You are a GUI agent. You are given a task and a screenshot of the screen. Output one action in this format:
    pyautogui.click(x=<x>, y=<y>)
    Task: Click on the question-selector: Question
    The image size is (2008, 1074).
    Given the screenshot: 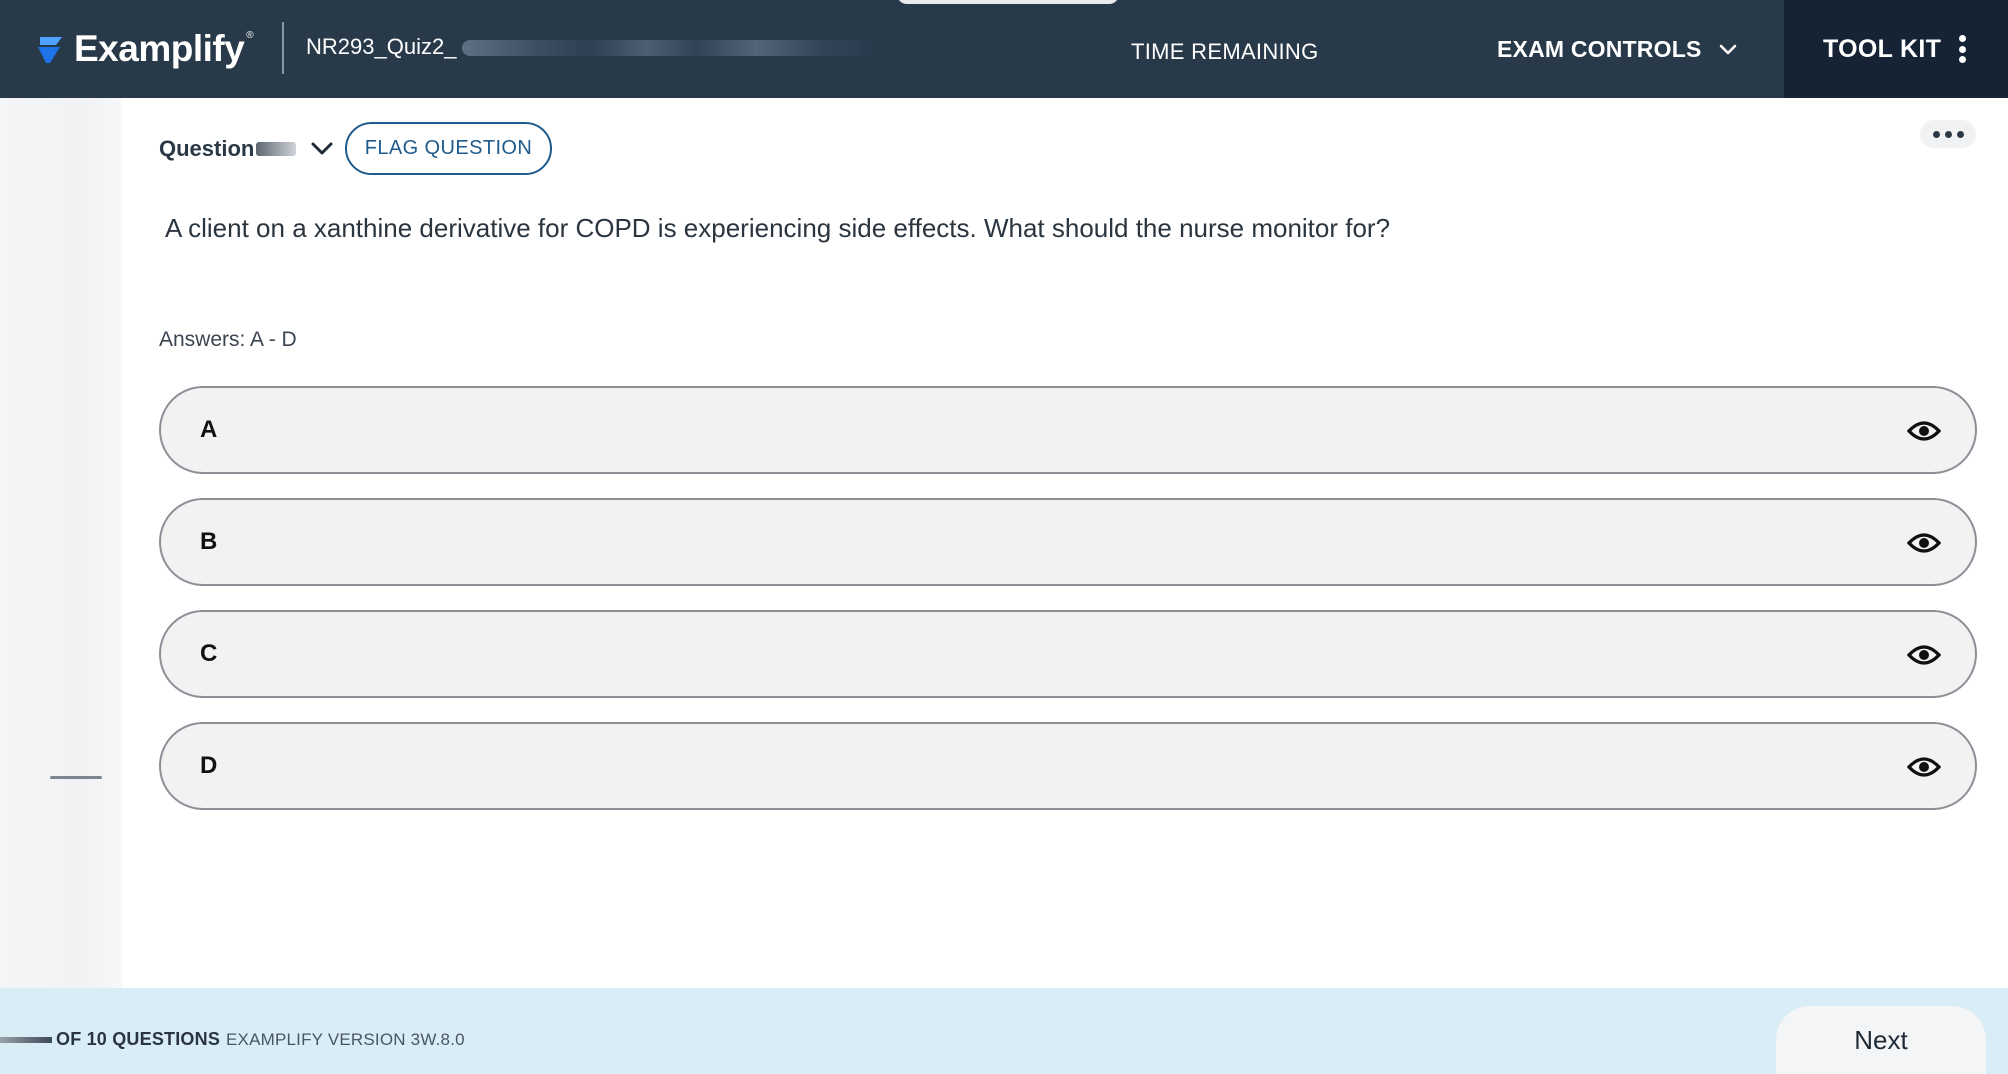 What is the action you would take?
    pyautogui.click(x=246, y=149)
    